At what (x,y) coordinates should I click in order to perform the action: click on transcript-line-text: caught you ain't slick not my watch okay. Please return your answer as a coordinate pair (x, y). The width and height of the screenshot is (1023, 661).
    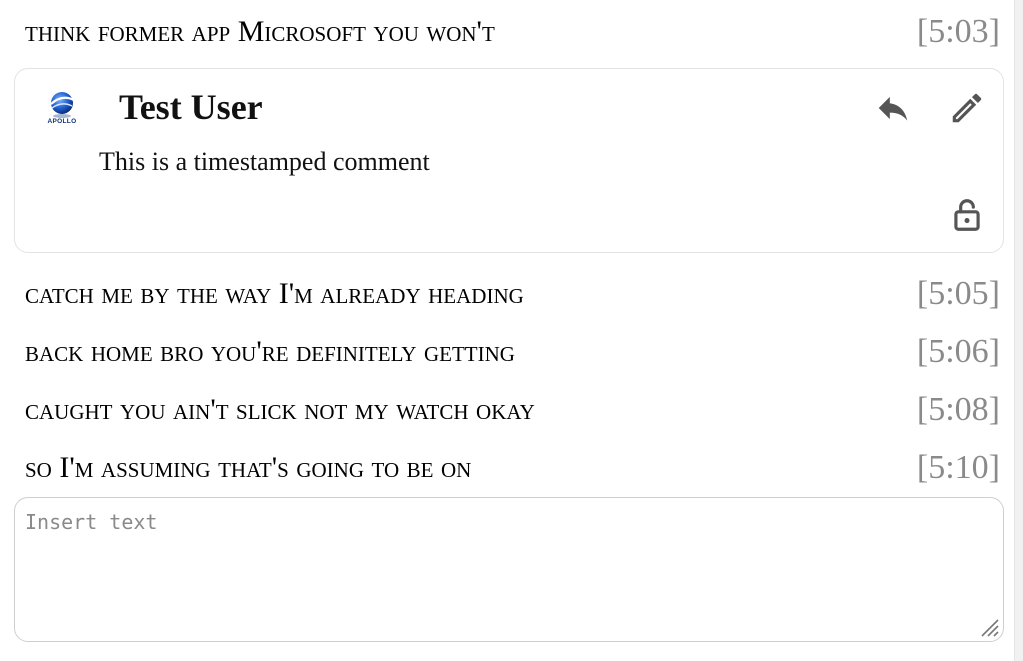
    Looking at the image, I should click on (280, 409).